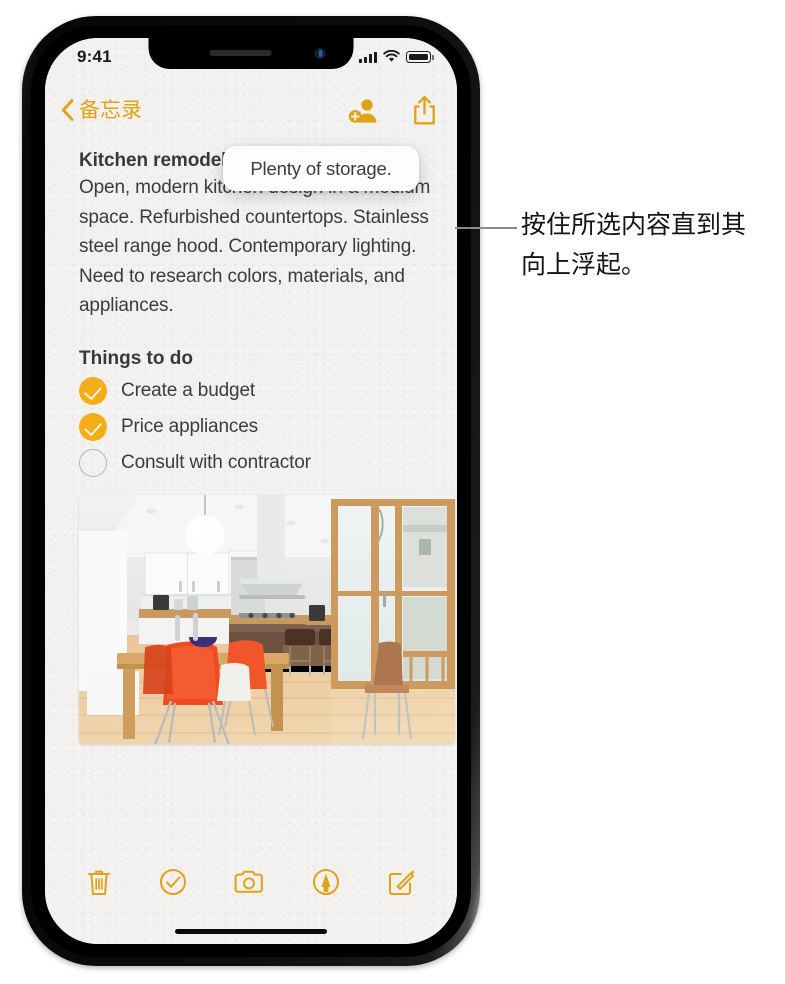 This screenshot has width=785, height=984. What do you see at coordinates (401, 882) in the screenshot?
I see `compose-icon` at bounding box center [401, 882].